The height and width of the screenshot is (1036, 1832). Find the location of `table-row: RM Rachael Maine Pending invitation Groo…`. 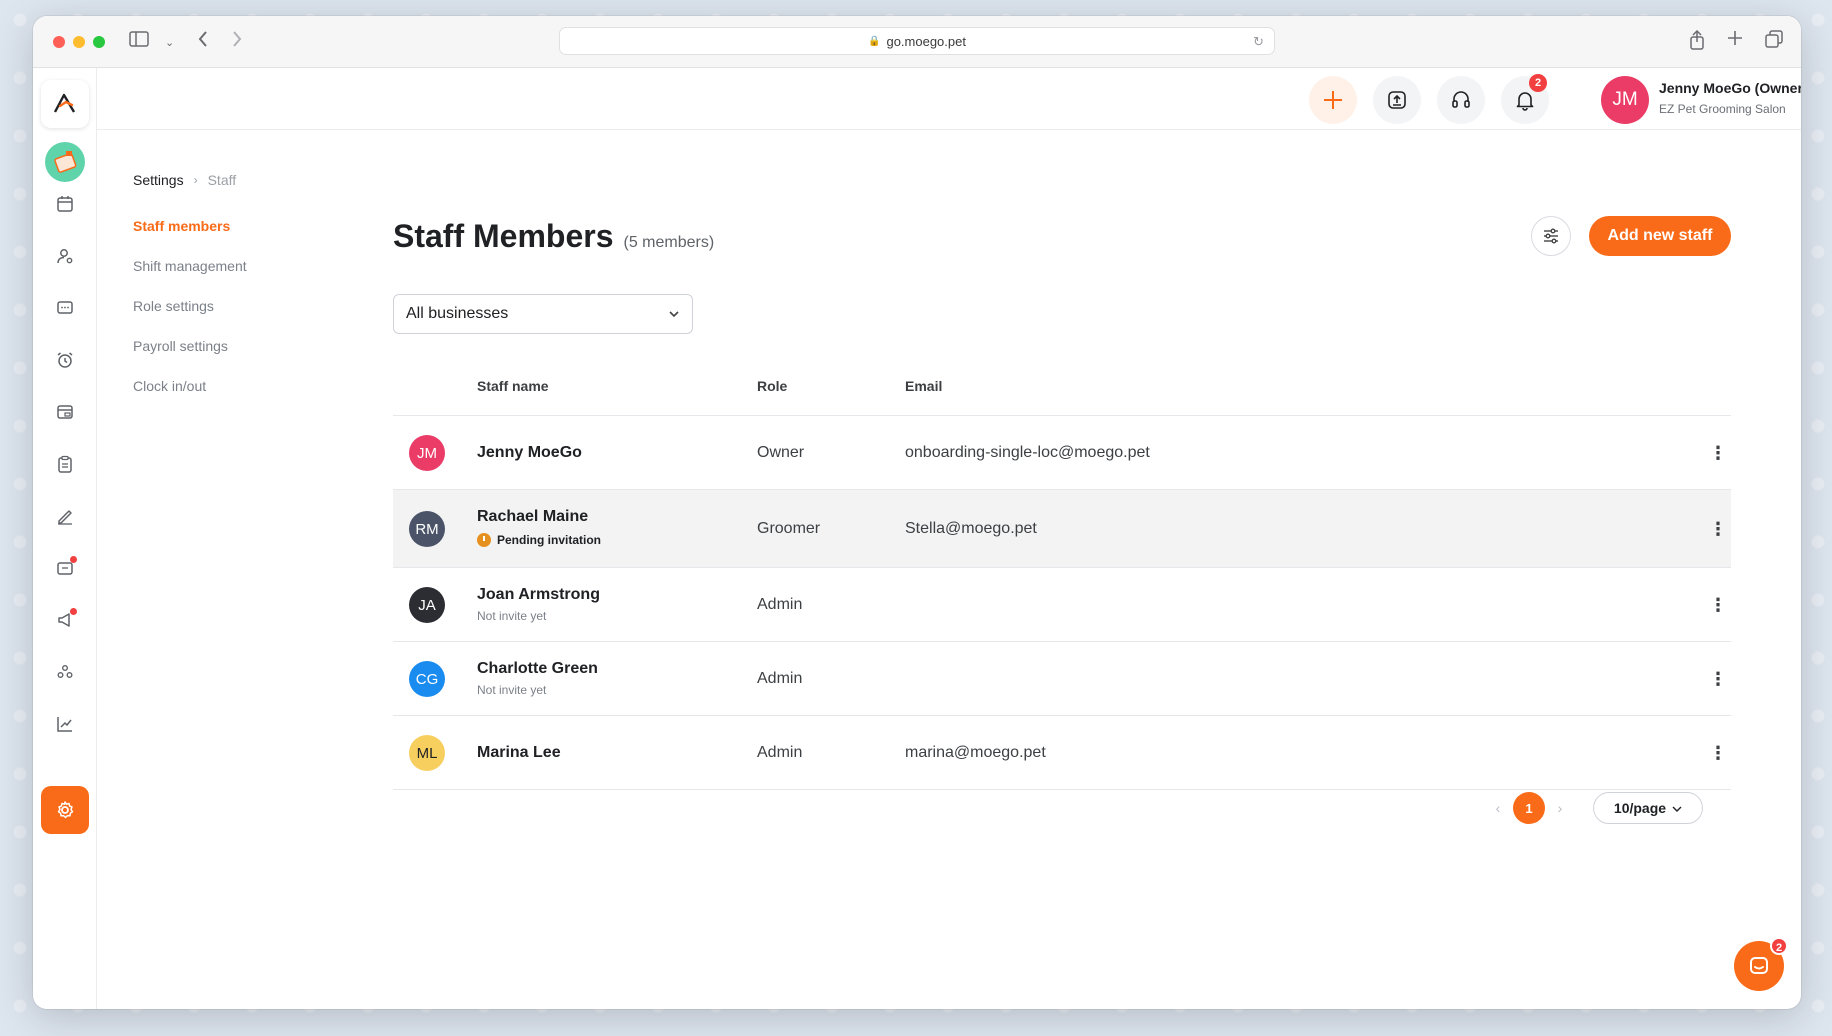

table-row: RM Rachael Maine Pending invitation Groo… is located at coordinates (1062, 529).